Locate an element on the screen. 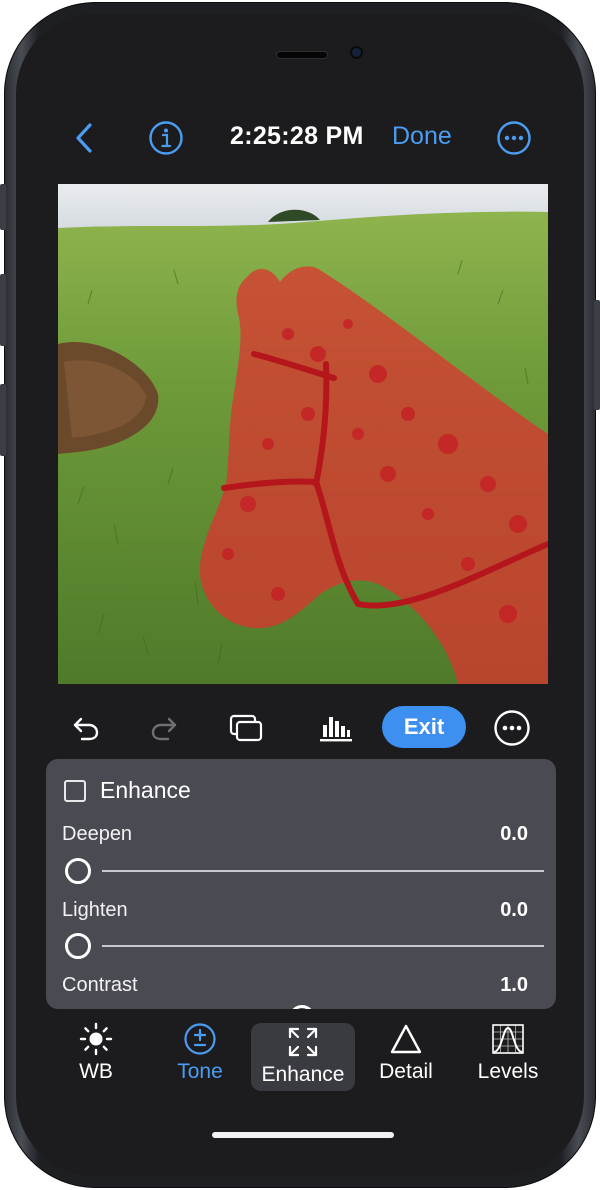  lighten-slider-thumb is located at coordinates (78, 946).